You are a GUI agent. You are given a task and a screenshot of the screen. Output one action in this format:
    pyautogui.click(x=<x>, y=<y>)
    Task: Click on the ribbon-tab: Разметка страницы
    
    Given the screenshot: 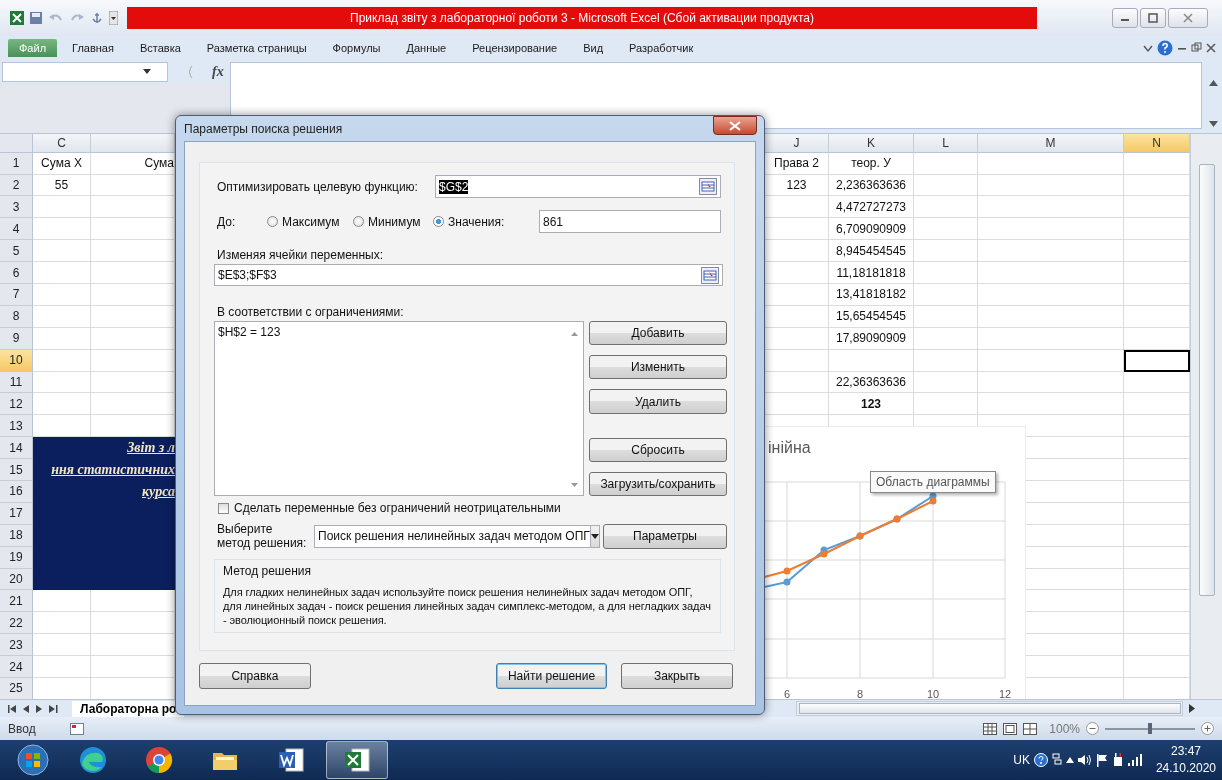 What is the action you would take?
    pyautogui.click(x=256, y=47)
    